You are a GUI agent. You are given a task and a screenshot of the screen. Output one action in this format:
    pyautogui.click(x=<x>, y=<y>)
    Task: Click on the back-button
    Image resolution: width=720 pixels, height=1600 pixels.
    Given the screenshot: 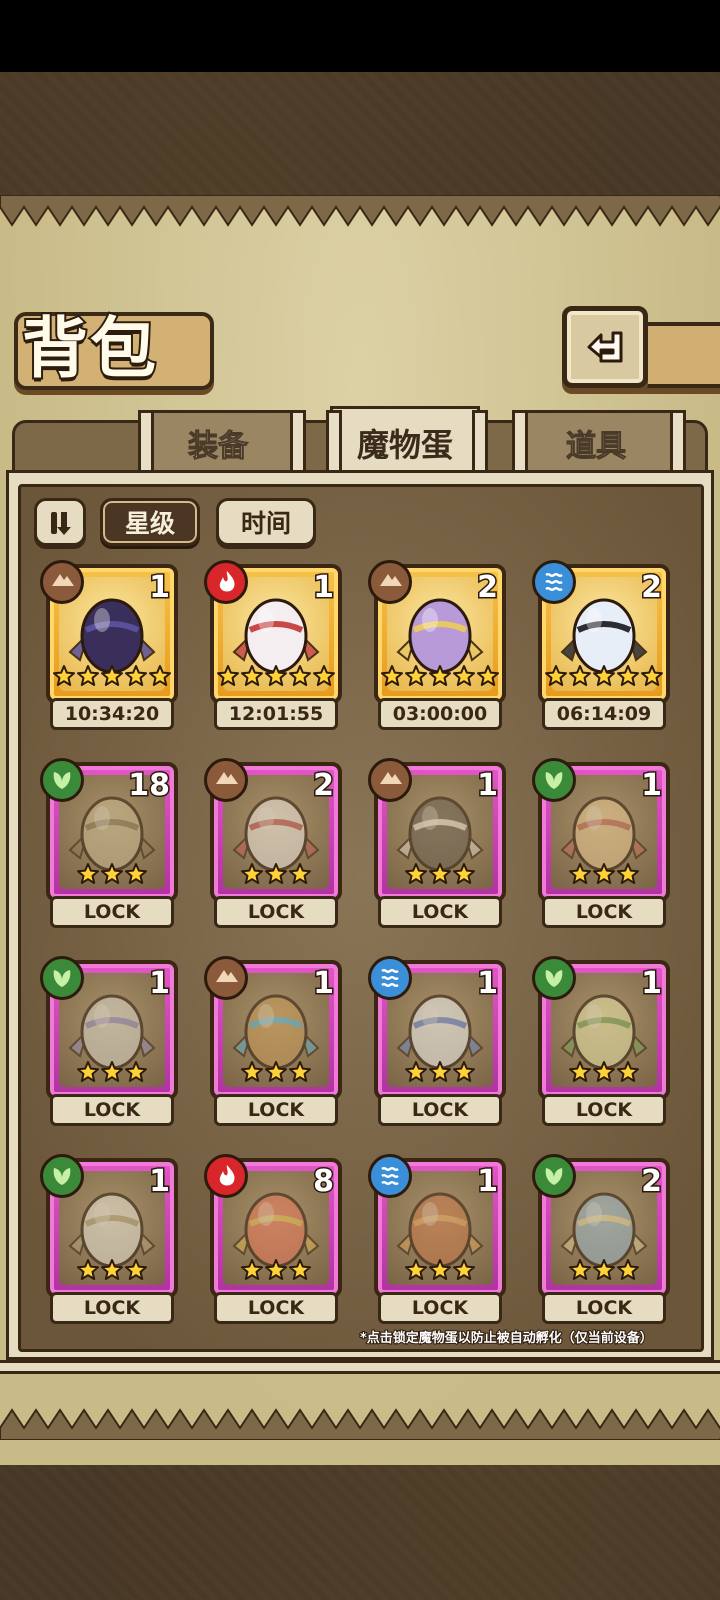 What is the action you would take?
    pyautogui.click(x=605, y=347)
    